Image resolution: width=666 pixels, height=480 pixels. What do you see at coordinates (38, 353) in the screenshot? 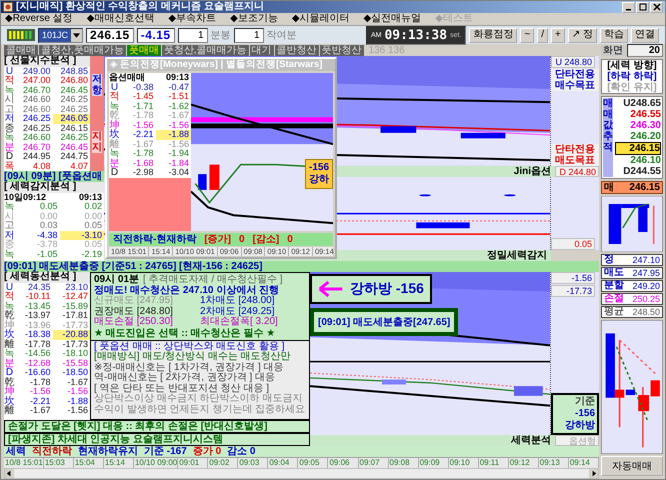
I see `table-cell-text: -14.56` at bounding box center [38, 353].